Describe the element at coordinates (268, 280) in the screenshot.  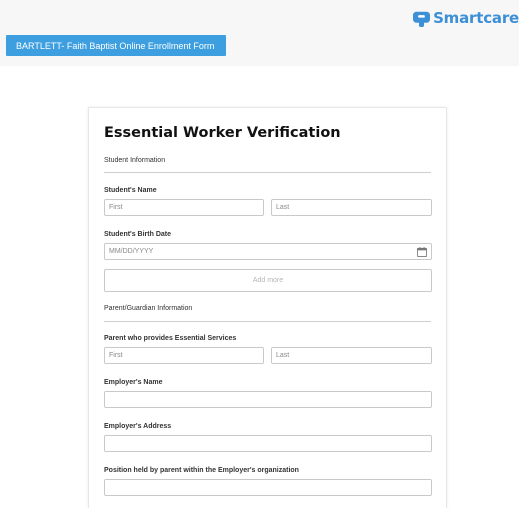
I see `add-more-button: Add more` at that location.